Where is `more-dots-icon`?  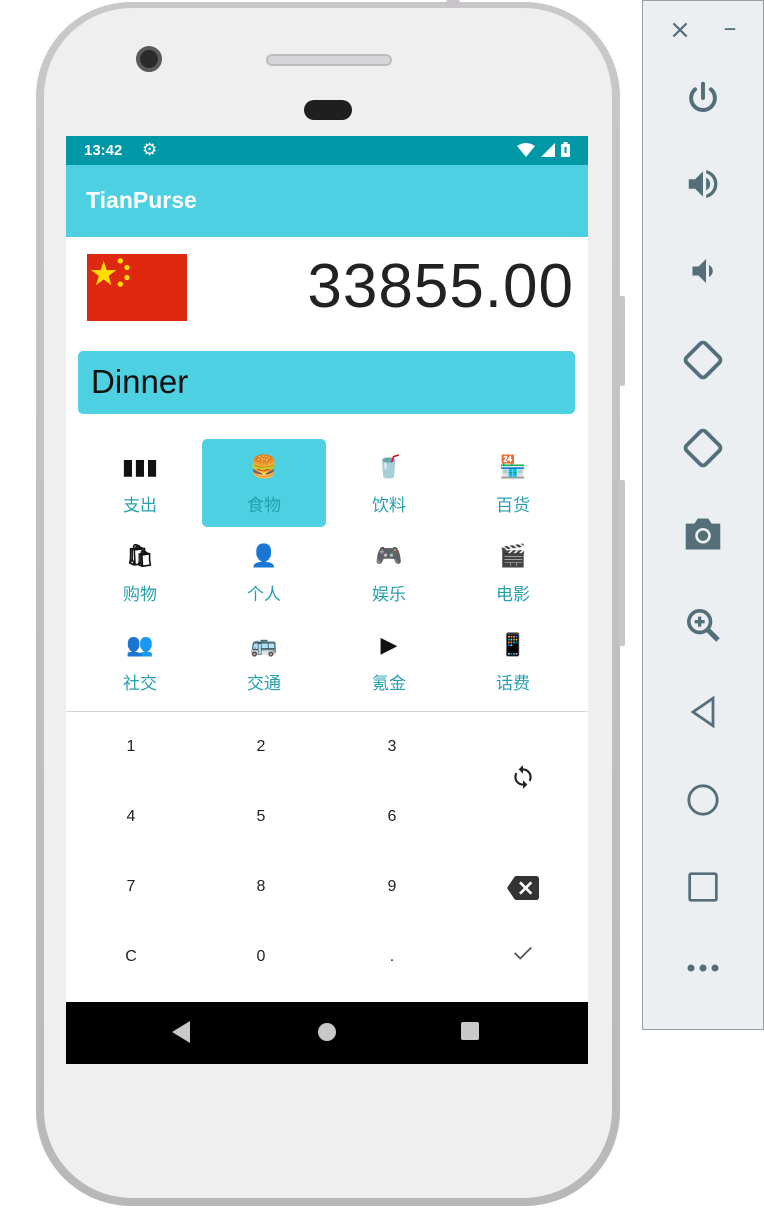
more-dots-icon is located at coordinates (703, 968).